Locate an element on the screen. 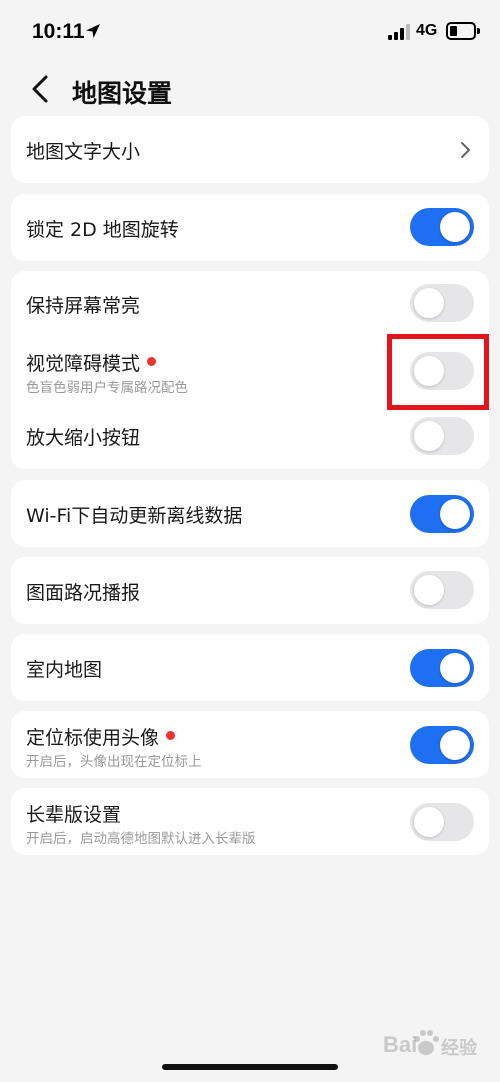  settings-card-wifi: Wi-Fi下自动更新离线数据 is located at coordinates (250, 513).